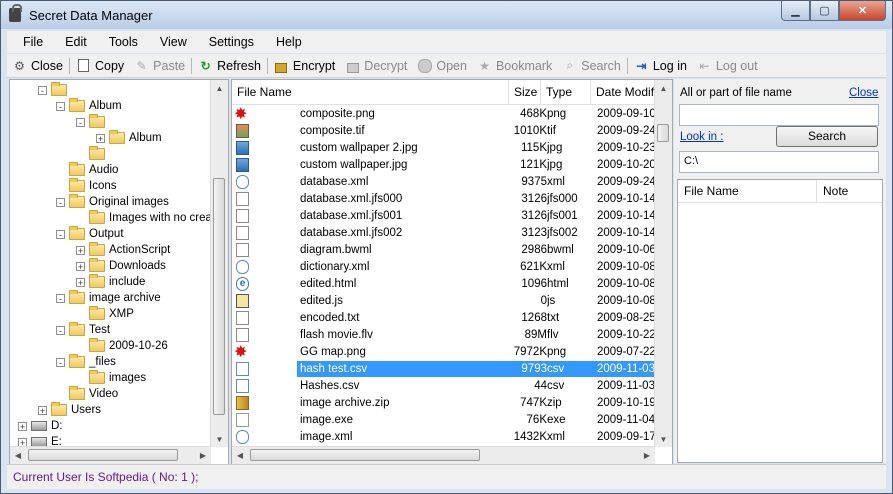 Image resolution: width=893 pixels, height=494 pixels. I want to click on scroll-right-icon: ▶, so click(647, 455).